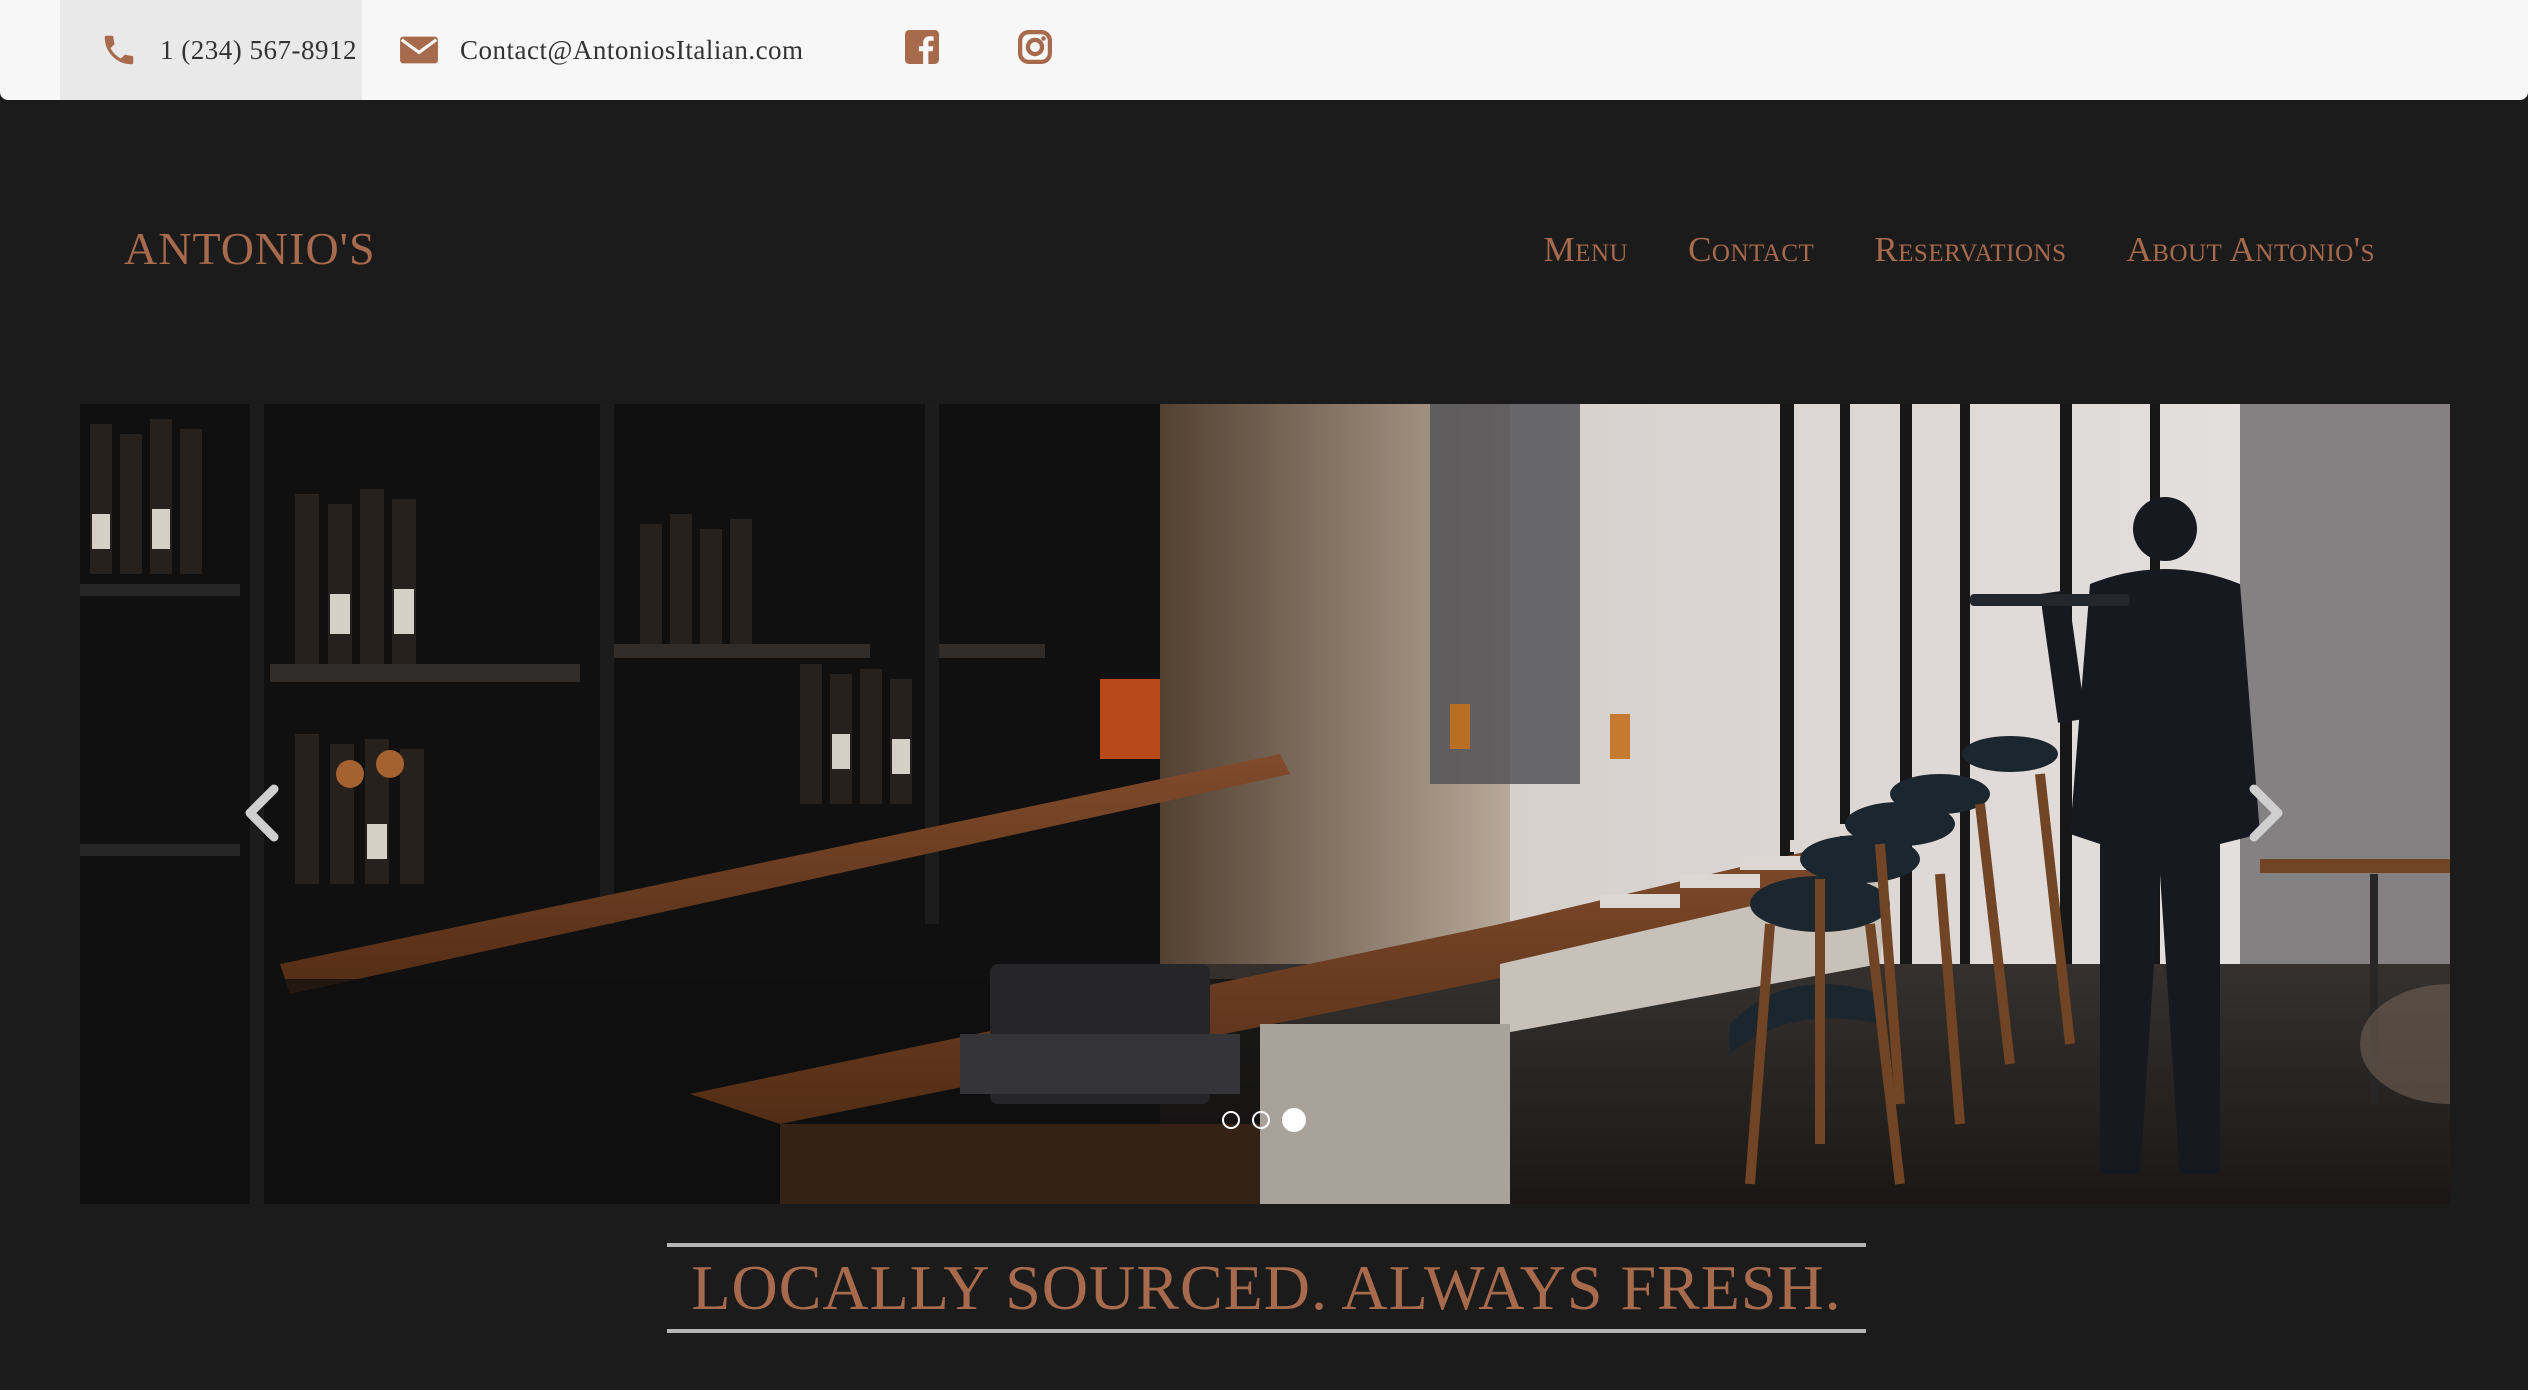 The image size is (2528, 1390). I want to click on chevron-right-icon, so click(2266, 815).